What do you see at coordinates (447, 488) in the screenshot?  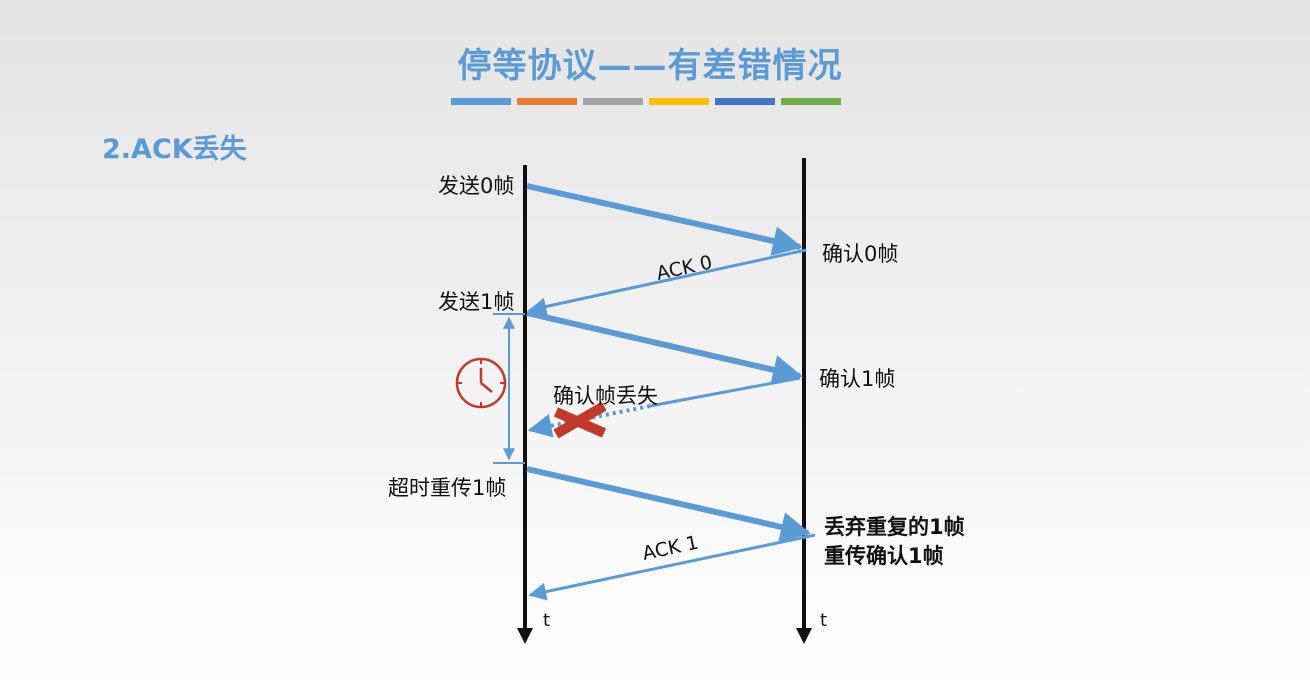 I see `timeout-resend-label: 超时重传1帧` at bounding box center [447, 488].